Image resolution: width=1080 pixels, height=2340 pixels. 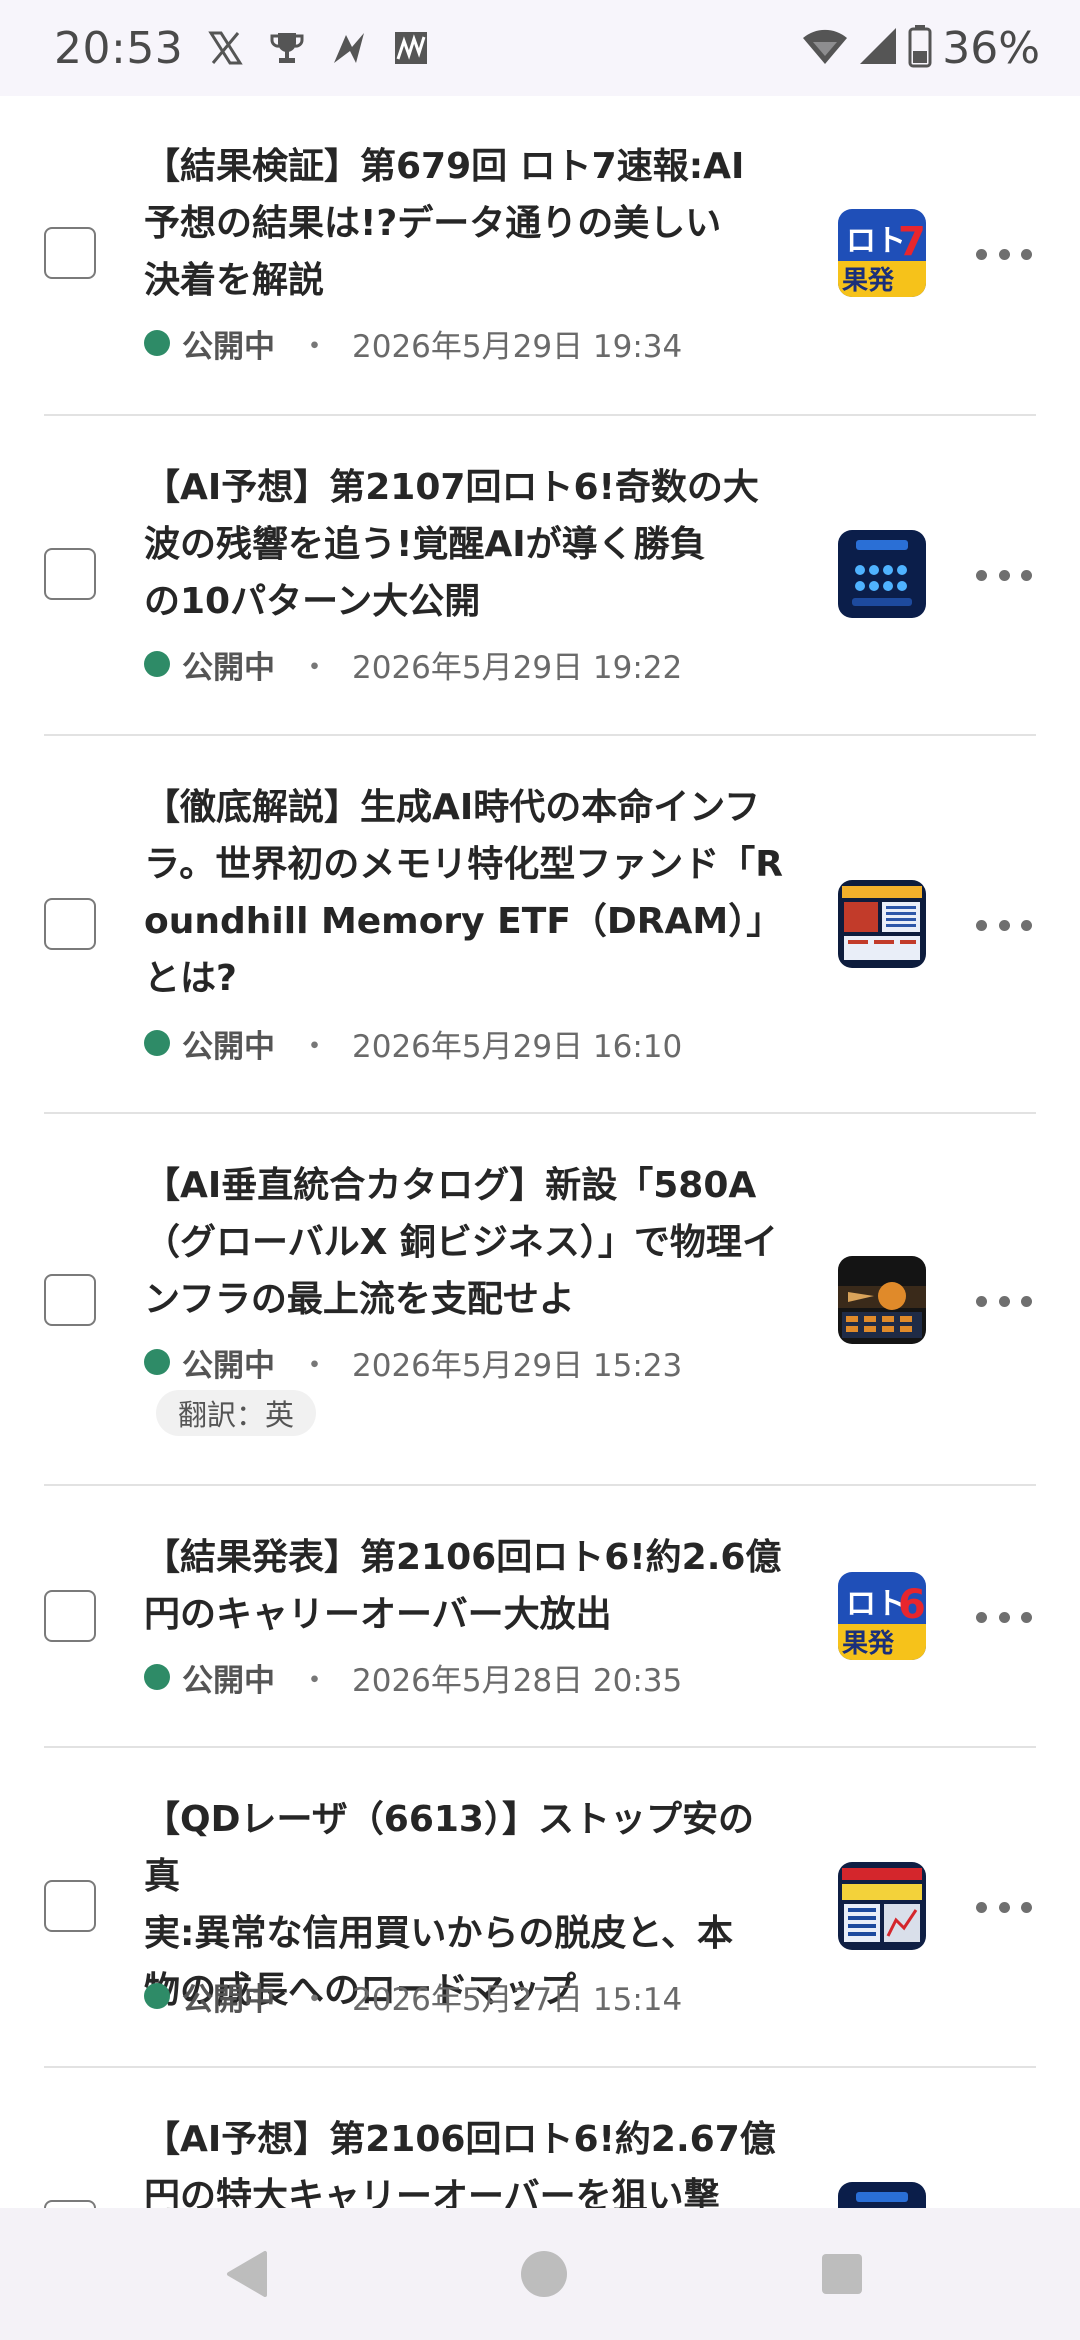 What do you see at coordinates (517, 1046) in the screenshot?
I see `publish-date: 2026年5月29日 16:10` at bounding box center [517, 1046].